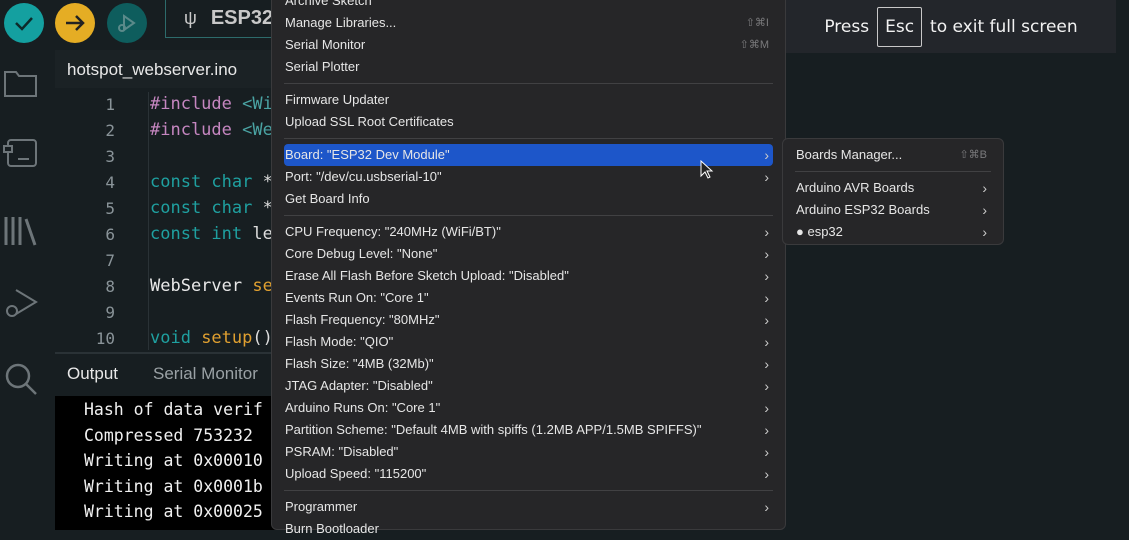 This screenshot has height=540, width=1129. I want to click on line-number: 6, so click(110, 234).